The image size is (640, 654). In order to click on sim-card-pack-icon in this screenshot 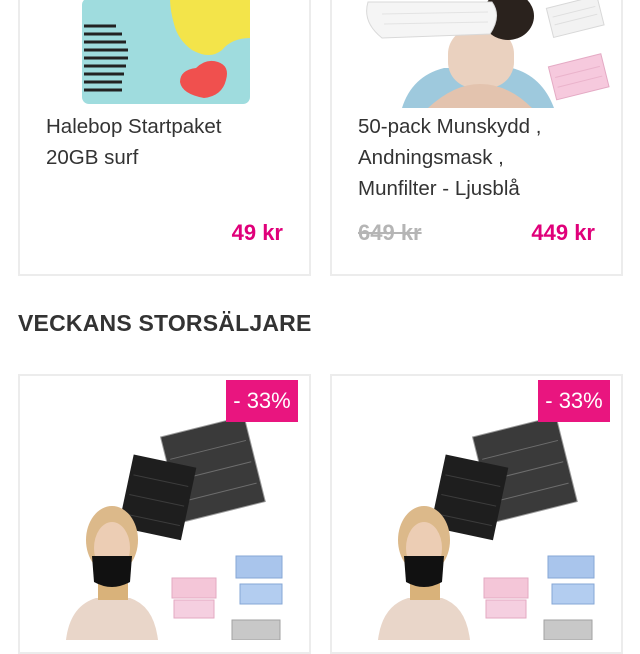, I will do `click(166, 52)`.